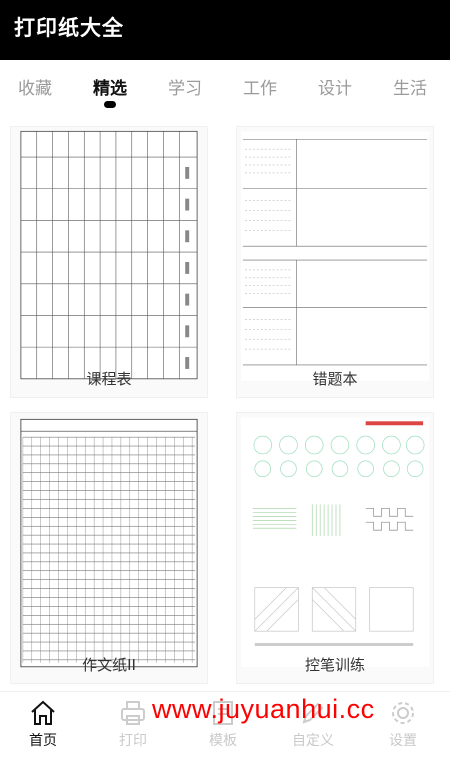 The width and height of the screenshot is (450, 758). What do you see at coordinates (225, 88) in the screenshot?
I see `category-tabs: 收藏 精选 学习 工作 设计 生活` at bounding box center [225, 88].